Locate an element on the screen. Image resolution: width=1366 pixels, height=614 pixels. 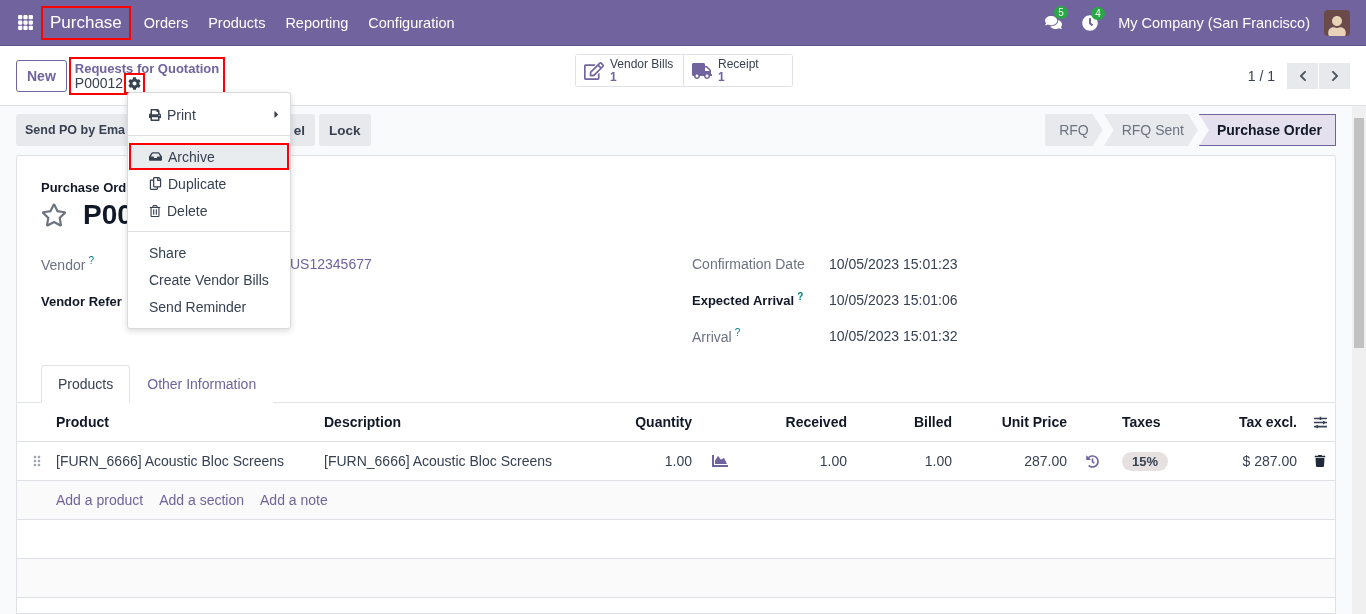
field-label: Arrival $^{?}$ is located at coordinates (716, 336).